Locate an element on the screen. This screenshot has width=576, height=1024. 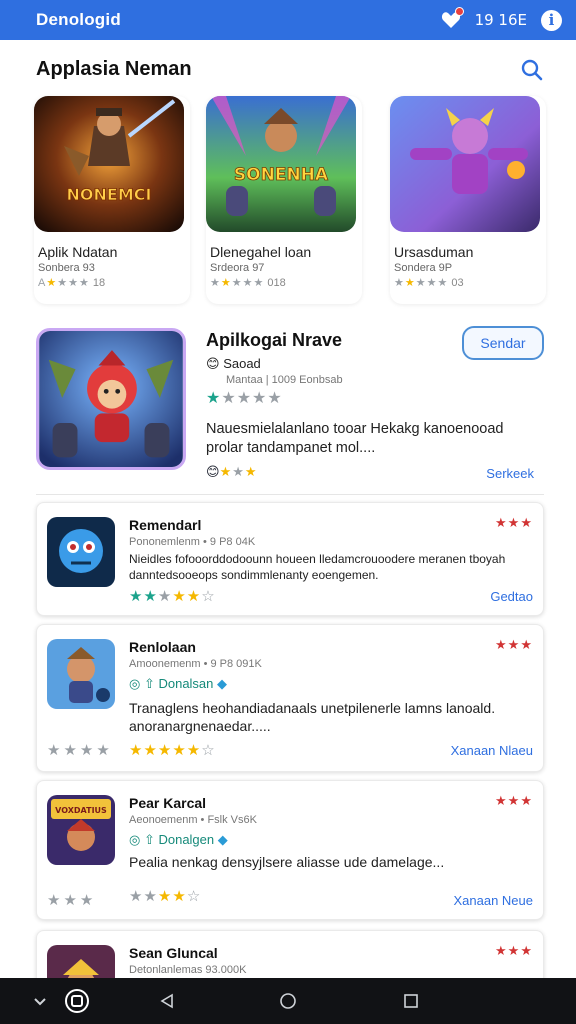
see-link: Serkeek is located at coordinates (510, 473).